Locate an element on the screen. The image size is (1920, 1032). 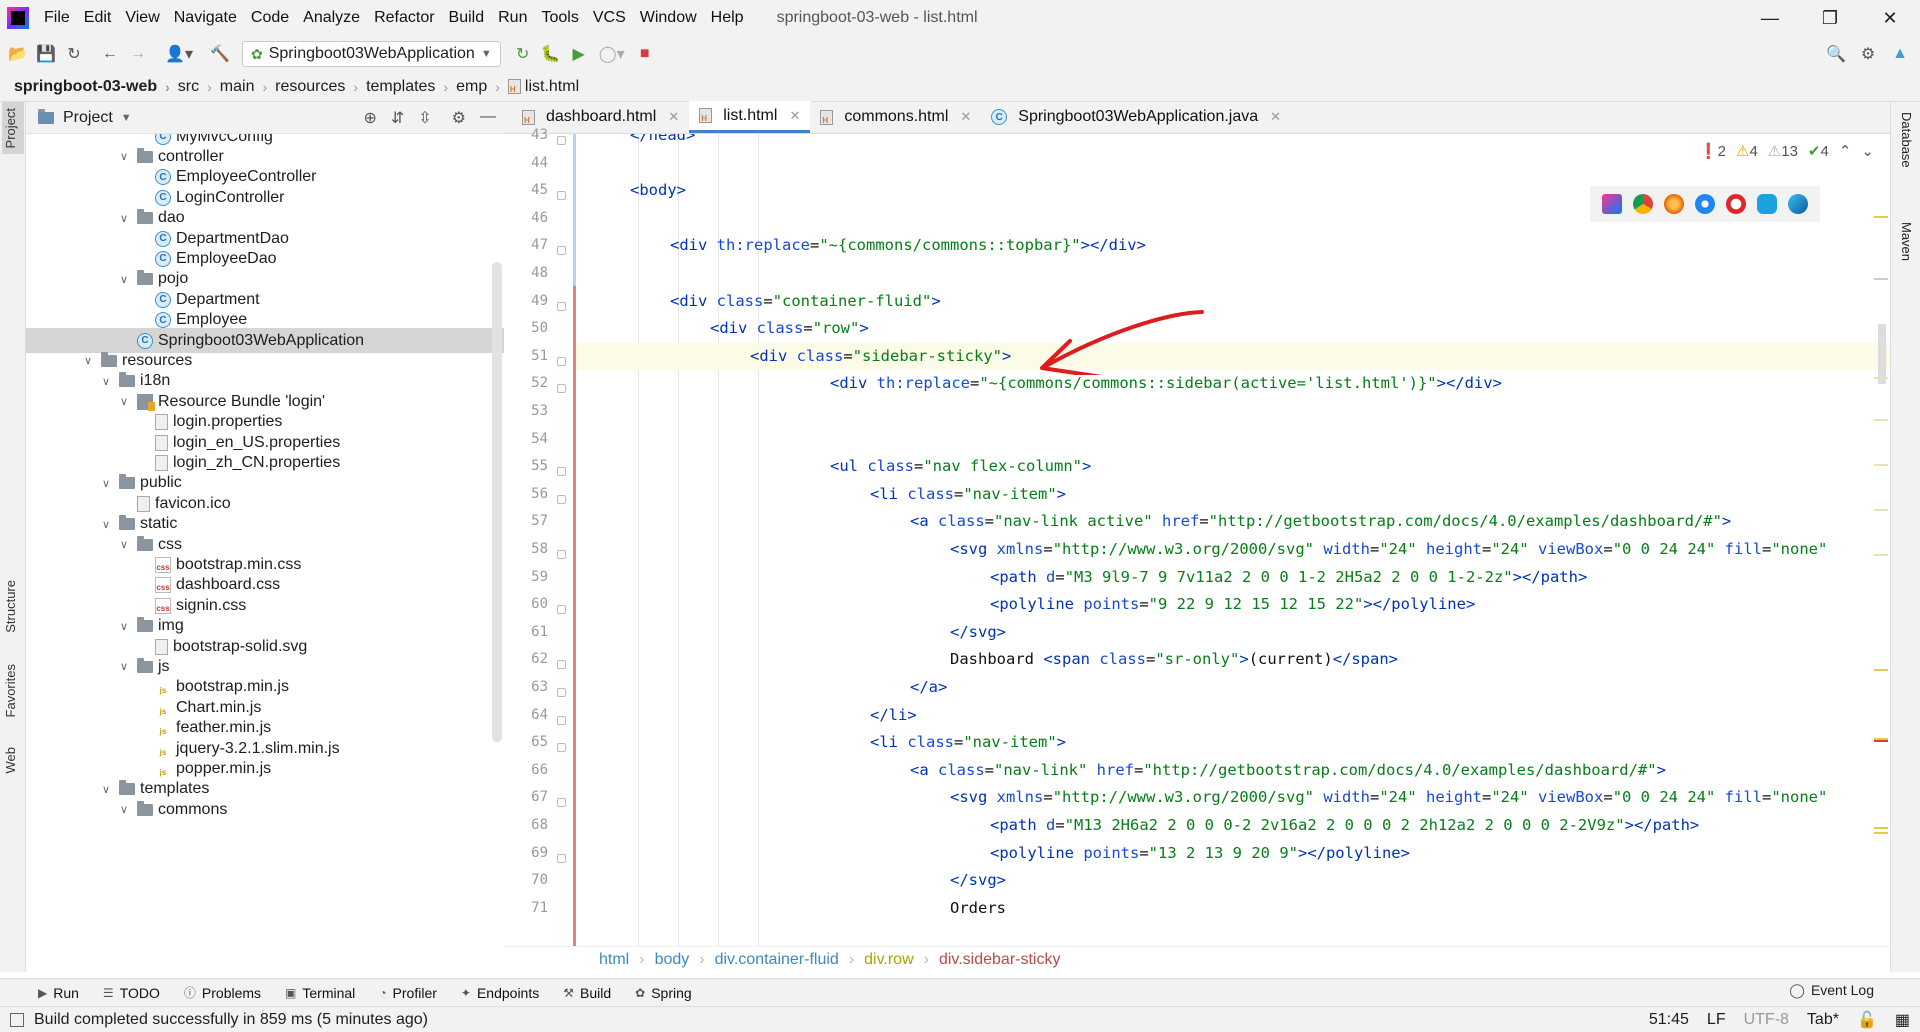
menu-help: Help is located at coordinates (727, 18).